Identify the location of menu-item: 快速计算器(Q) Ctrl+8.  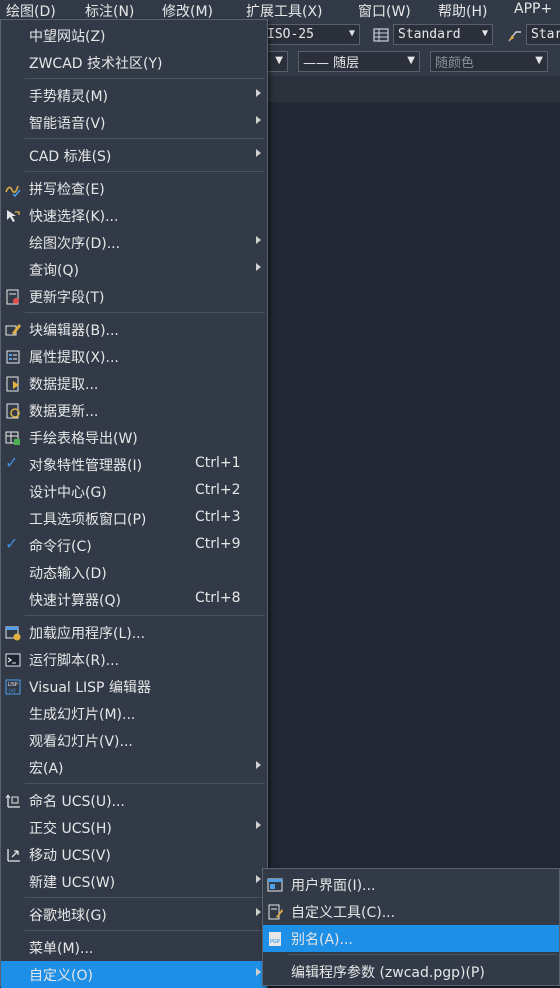
(134, 599).